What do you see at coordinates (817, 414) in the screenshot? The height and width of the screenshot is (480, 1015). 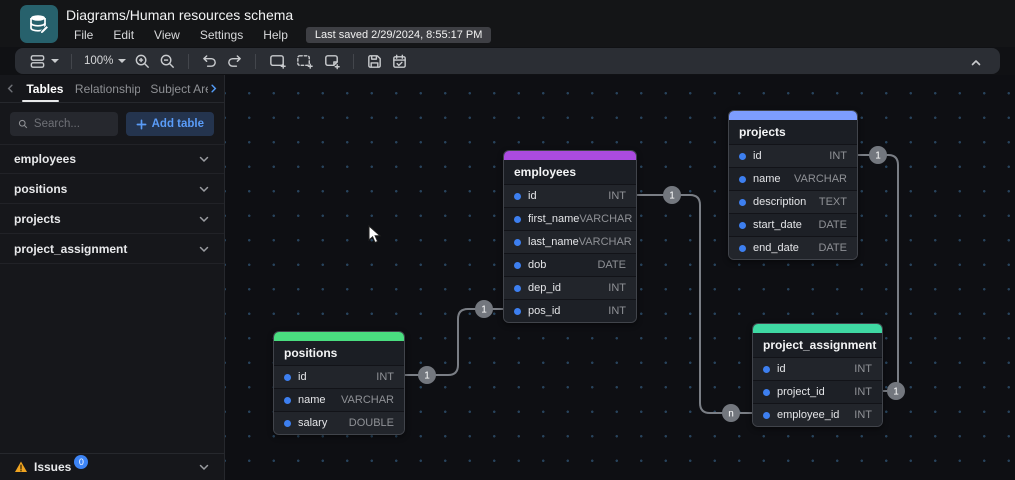 I see `field-row: employee_id INT` at bounding box center [817, 414].